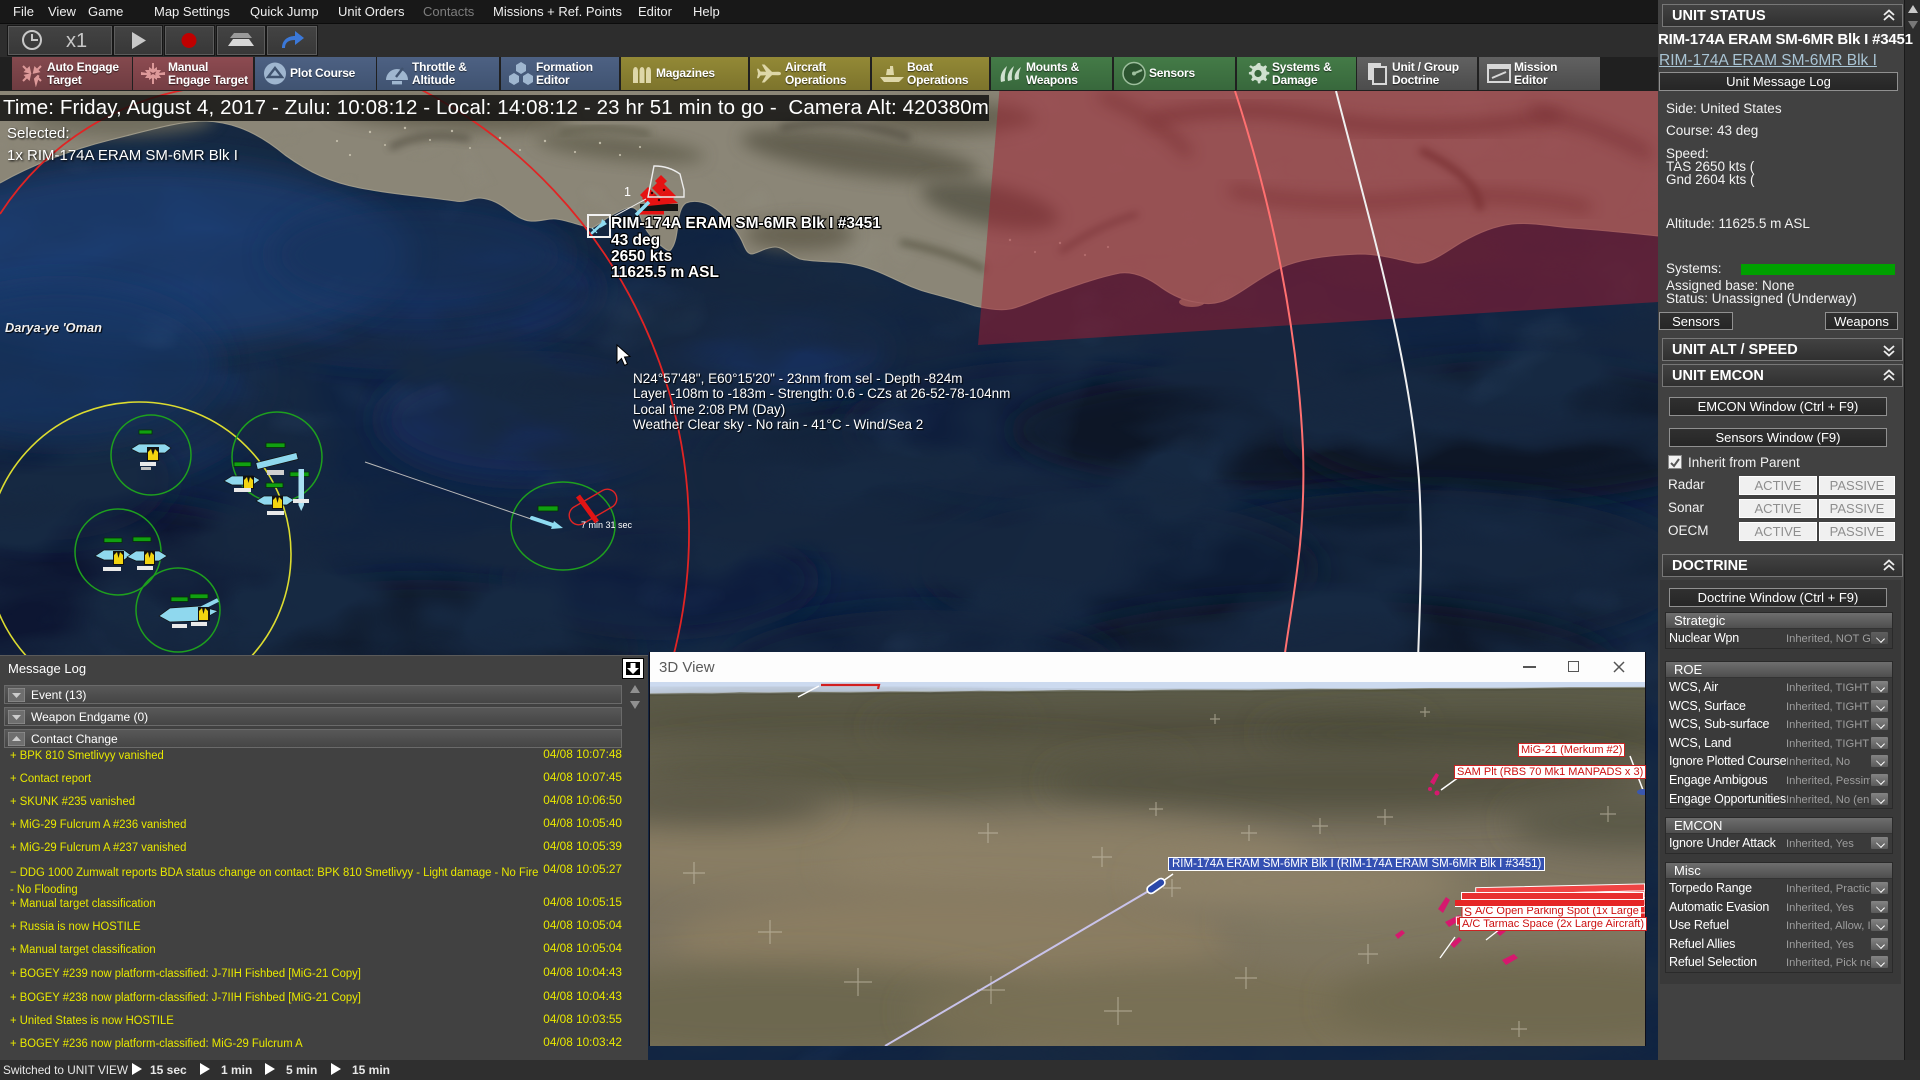 Image resolution: width=1920 pixels, height=1080 pixels. Describe the element at coordinates (641, 256) in the screenshot. I see `svg-text: 2650 kts` at that location.